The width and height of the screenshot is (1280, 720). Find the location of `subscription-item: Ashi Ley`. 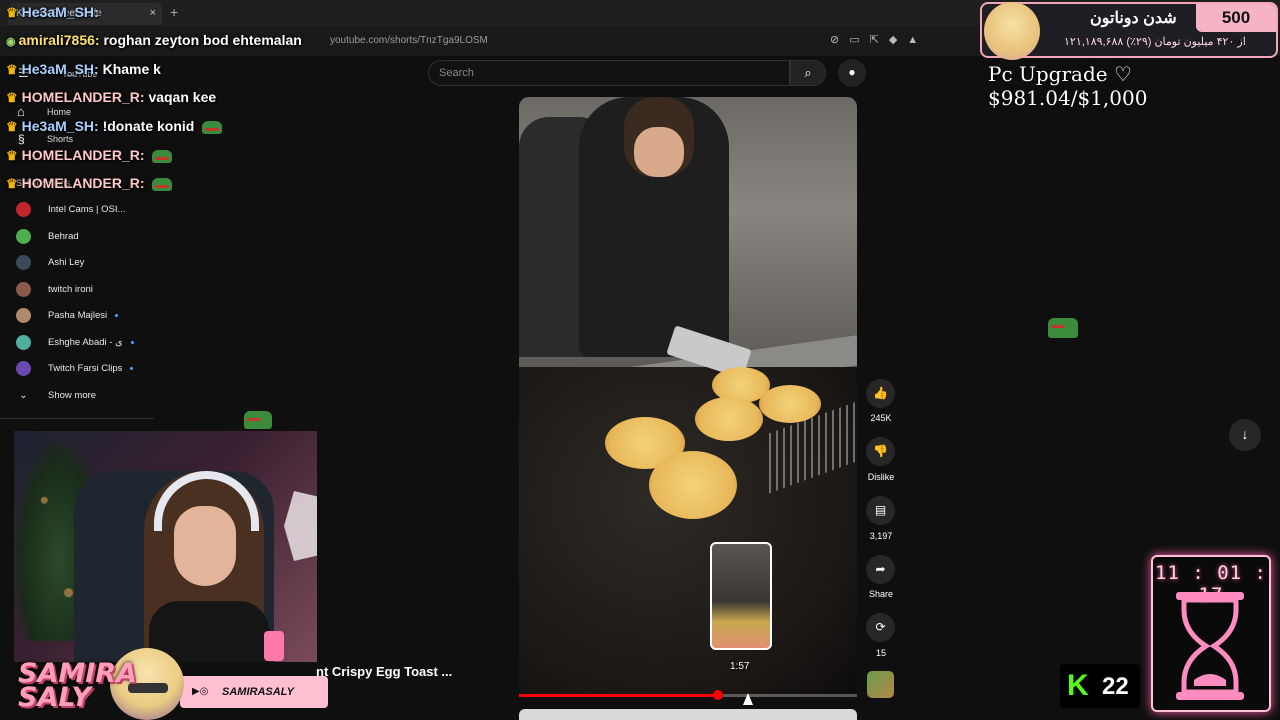

subscription-item: Ashi Ley is located at coordinates (50, 262).